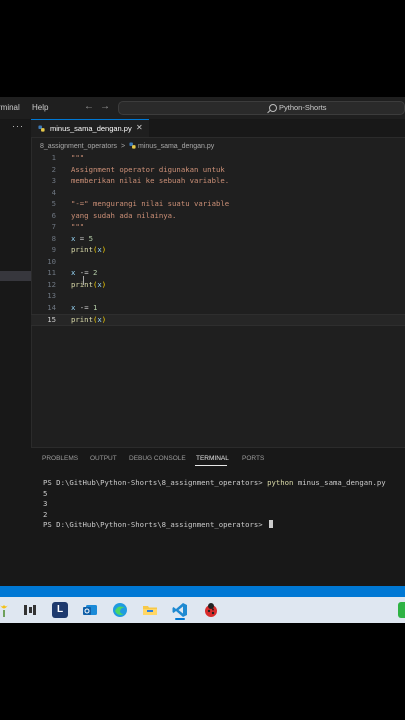 The width and height of the screenshot is (405, 720). I want to click on code-line: 13, so click(218, 297).